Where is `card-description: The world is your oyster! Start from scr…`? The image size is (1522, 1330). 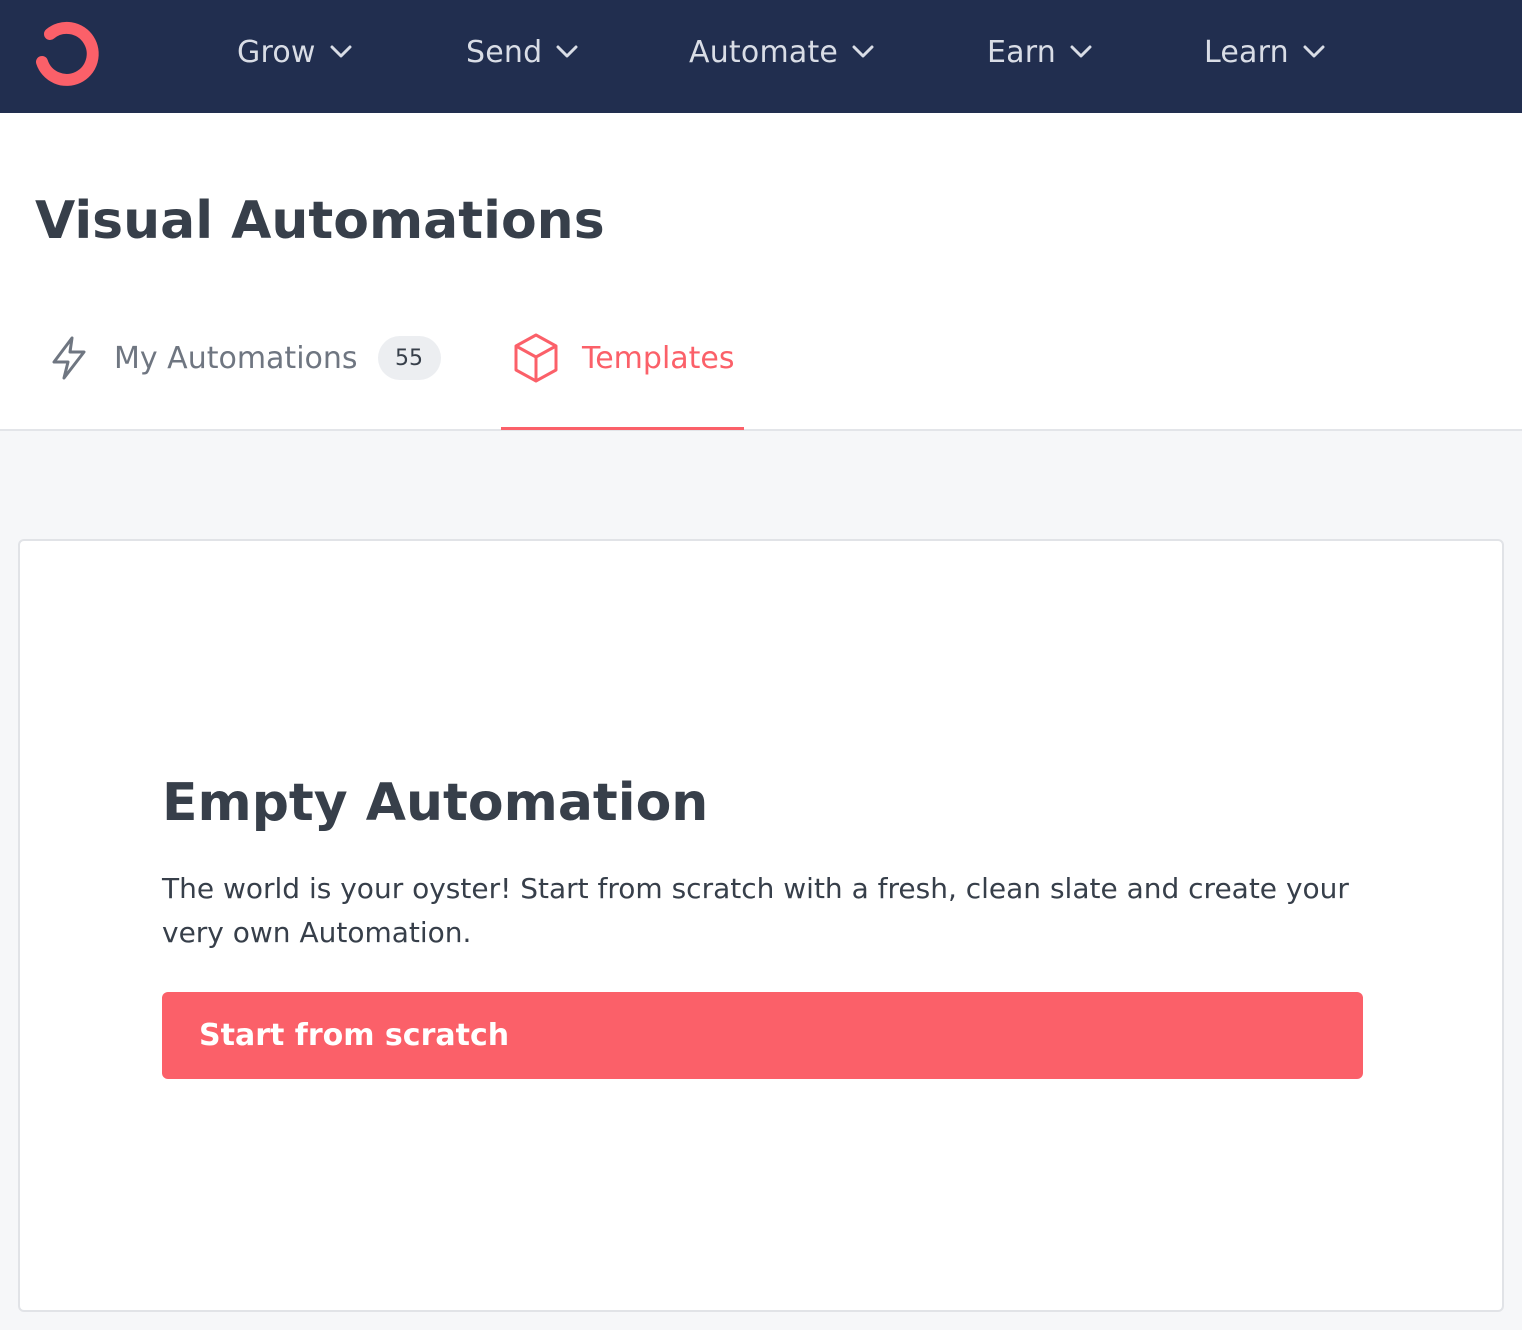 card-description: The world is your oyster! Start from scr… is located at coordinates (755, 910).